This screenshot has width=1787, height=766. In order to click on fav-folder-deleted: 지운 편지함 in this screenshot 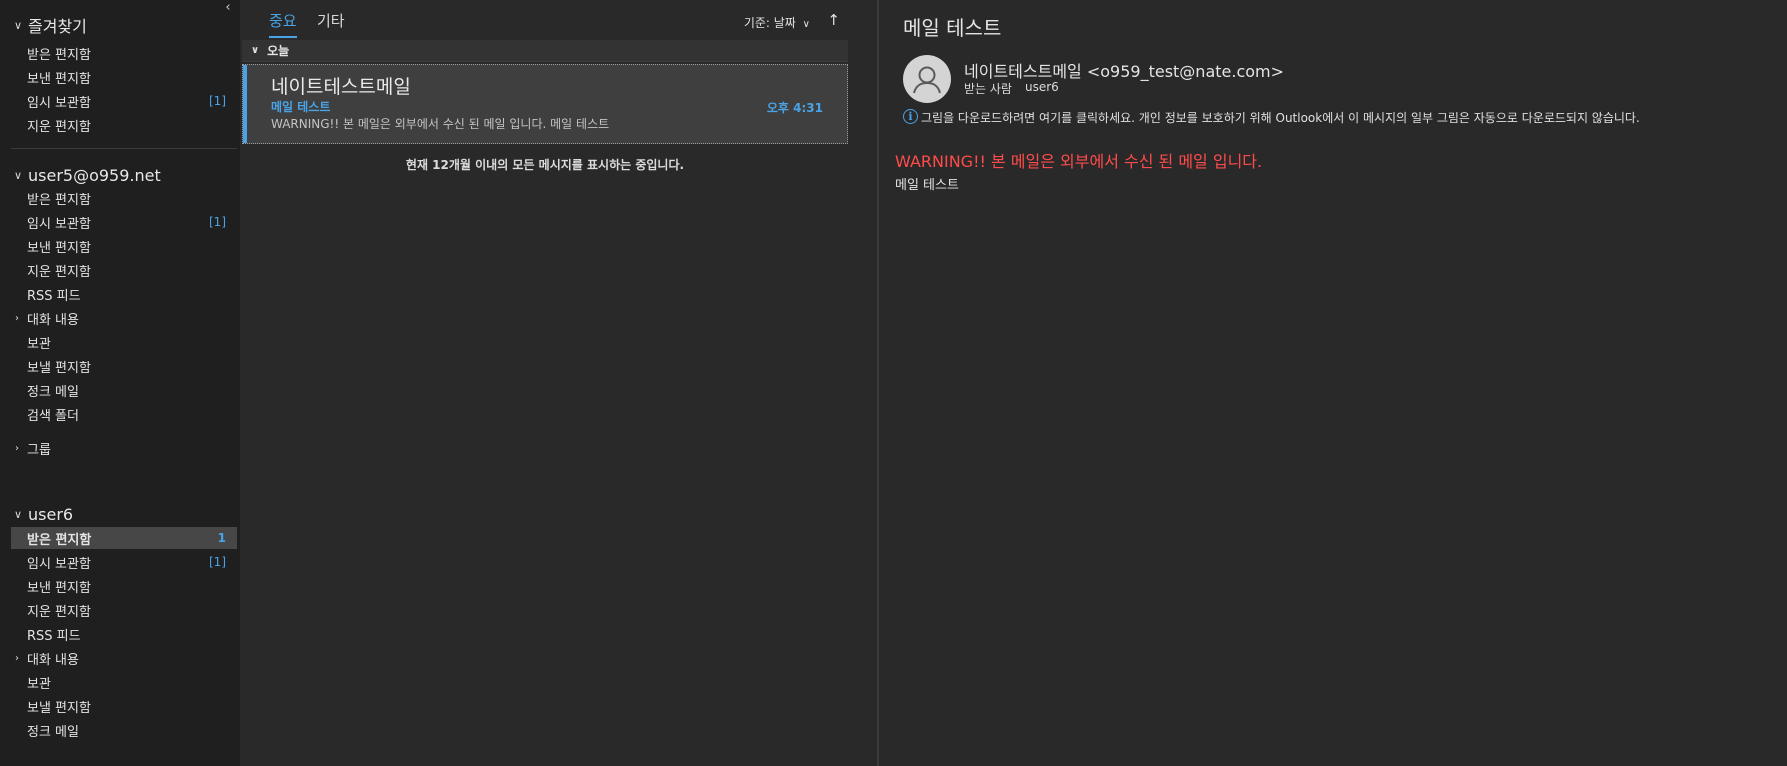, I will do `click(124, 125)`.